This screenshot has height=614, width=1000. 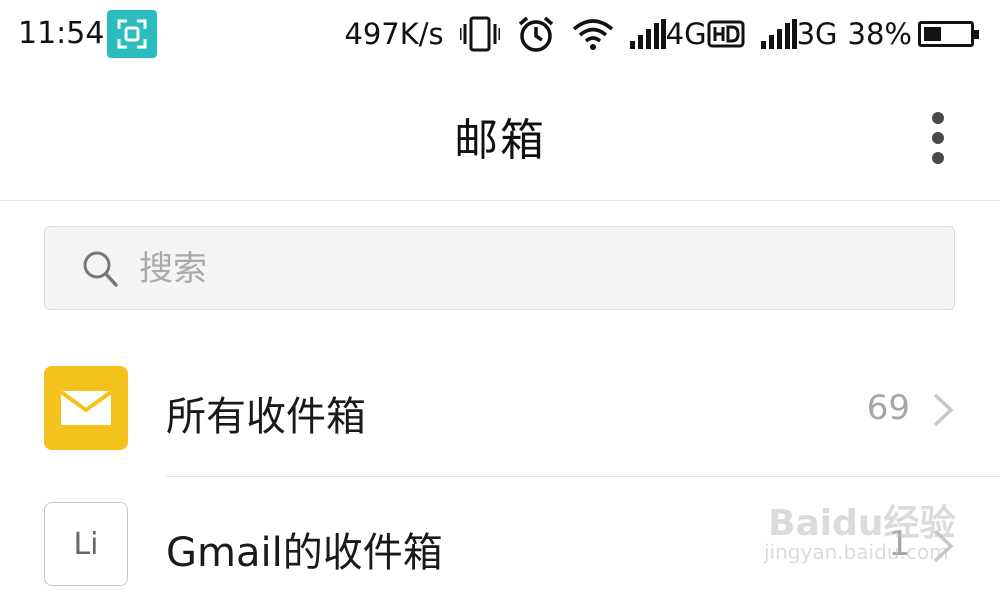 I want to click on envelope-icon, so click(x=86, y=408).